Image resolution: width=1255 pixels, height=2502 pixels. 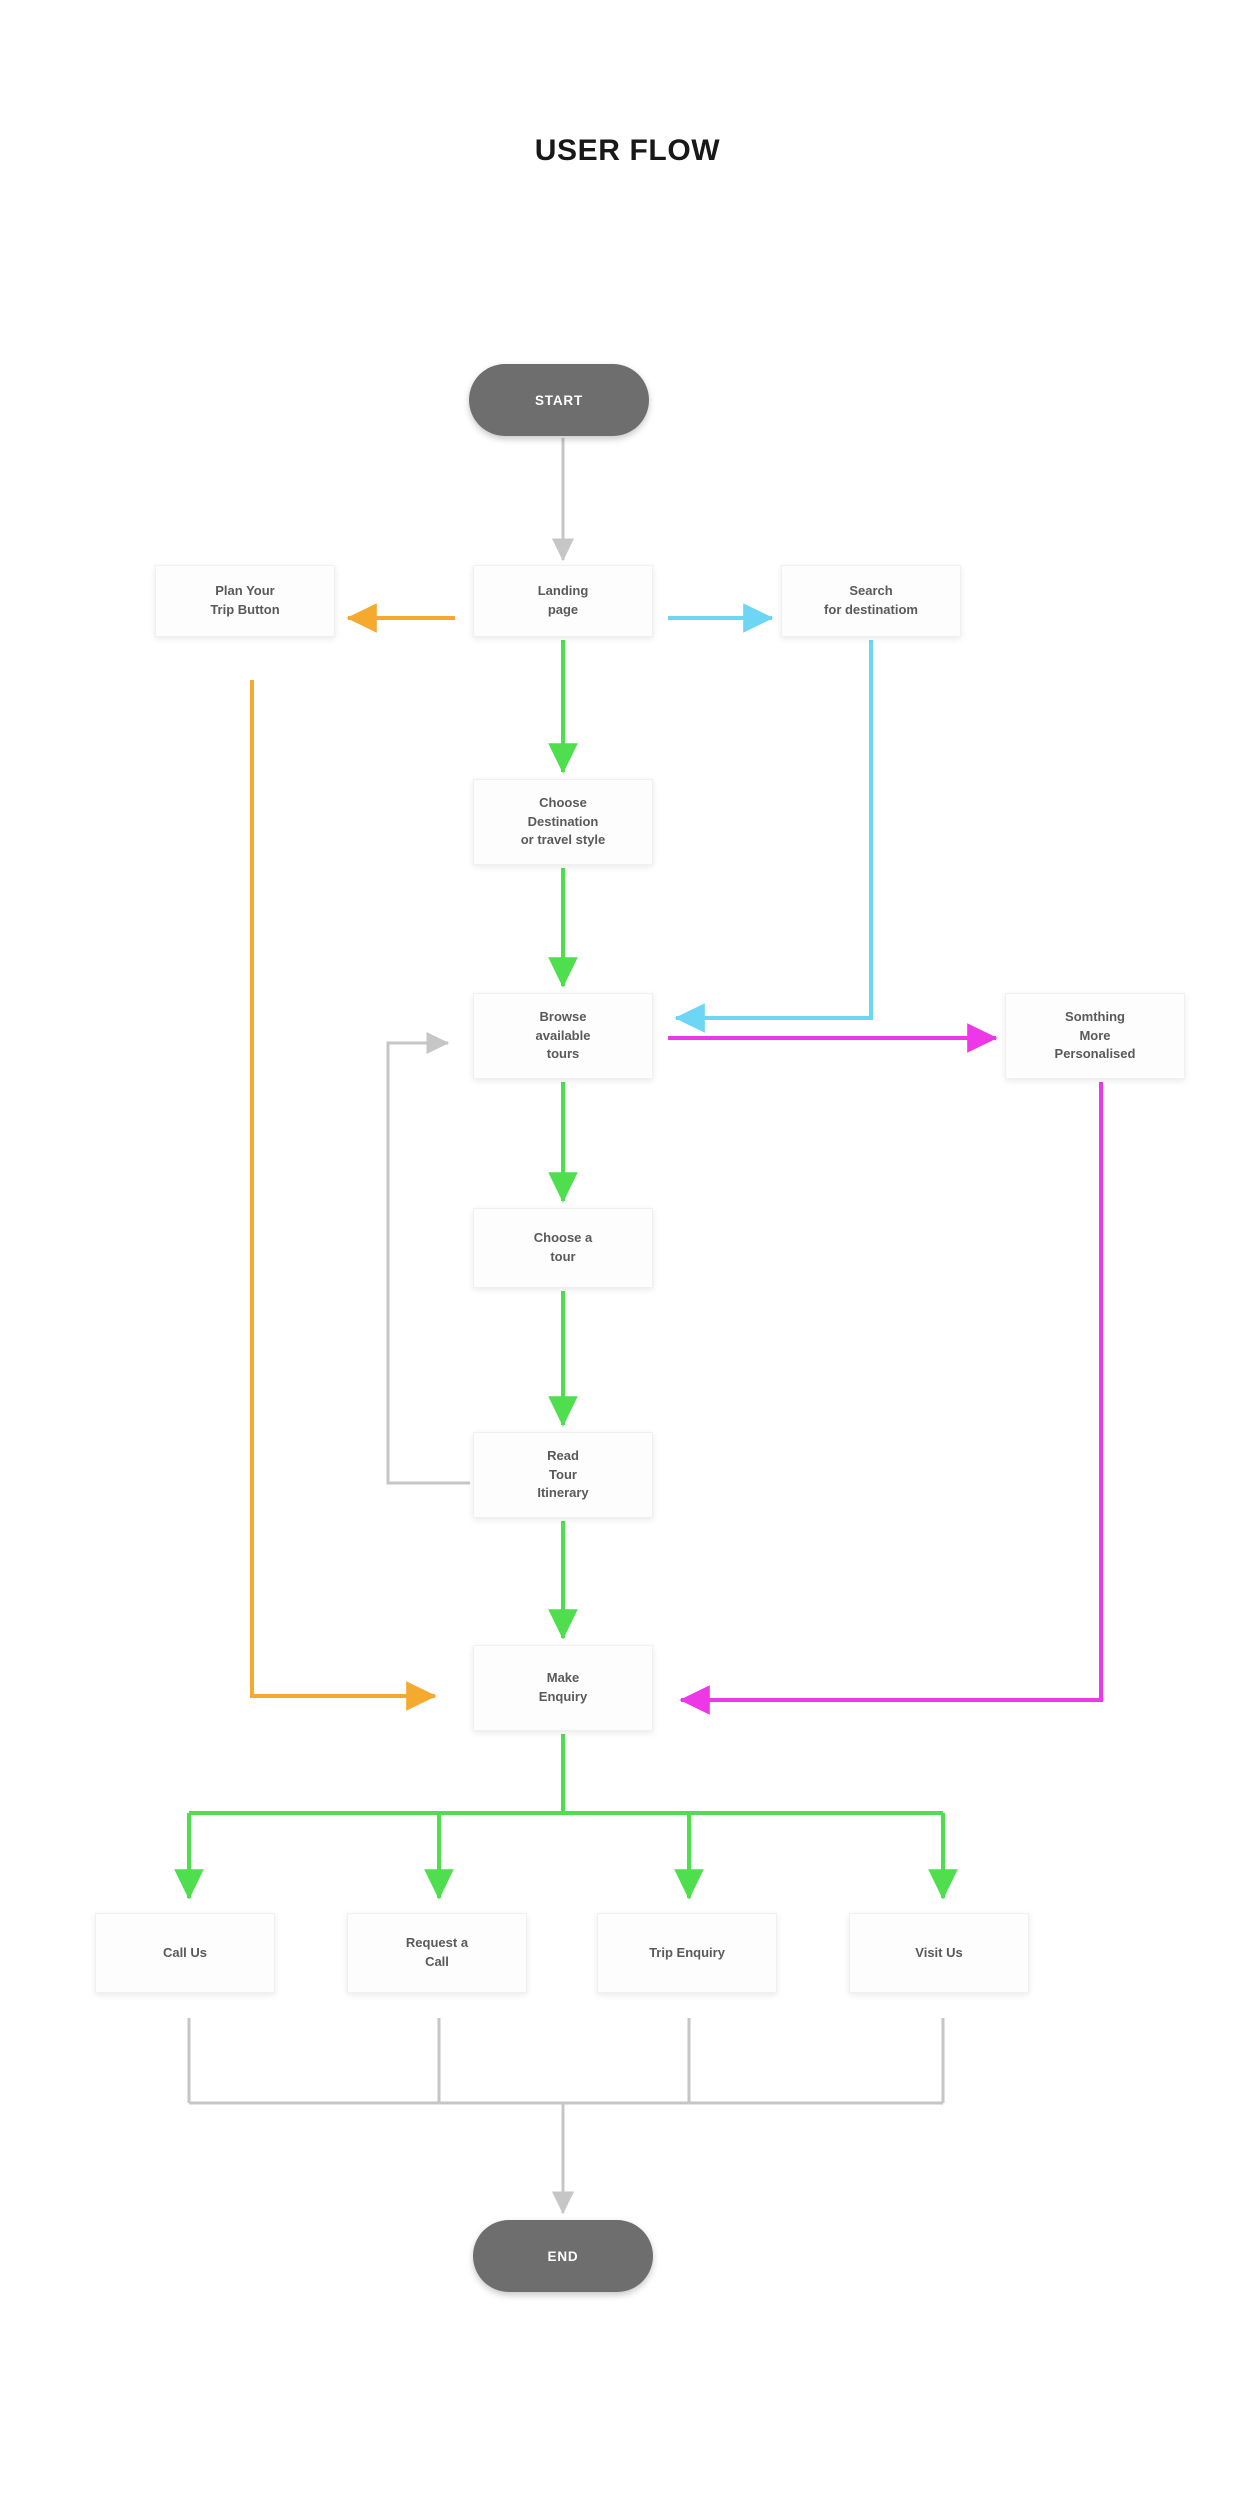 What do you see at coordinates (563, 601) in the screenshot?
I see `node-landing-page: Landing page` at bounding box center [563, 601].